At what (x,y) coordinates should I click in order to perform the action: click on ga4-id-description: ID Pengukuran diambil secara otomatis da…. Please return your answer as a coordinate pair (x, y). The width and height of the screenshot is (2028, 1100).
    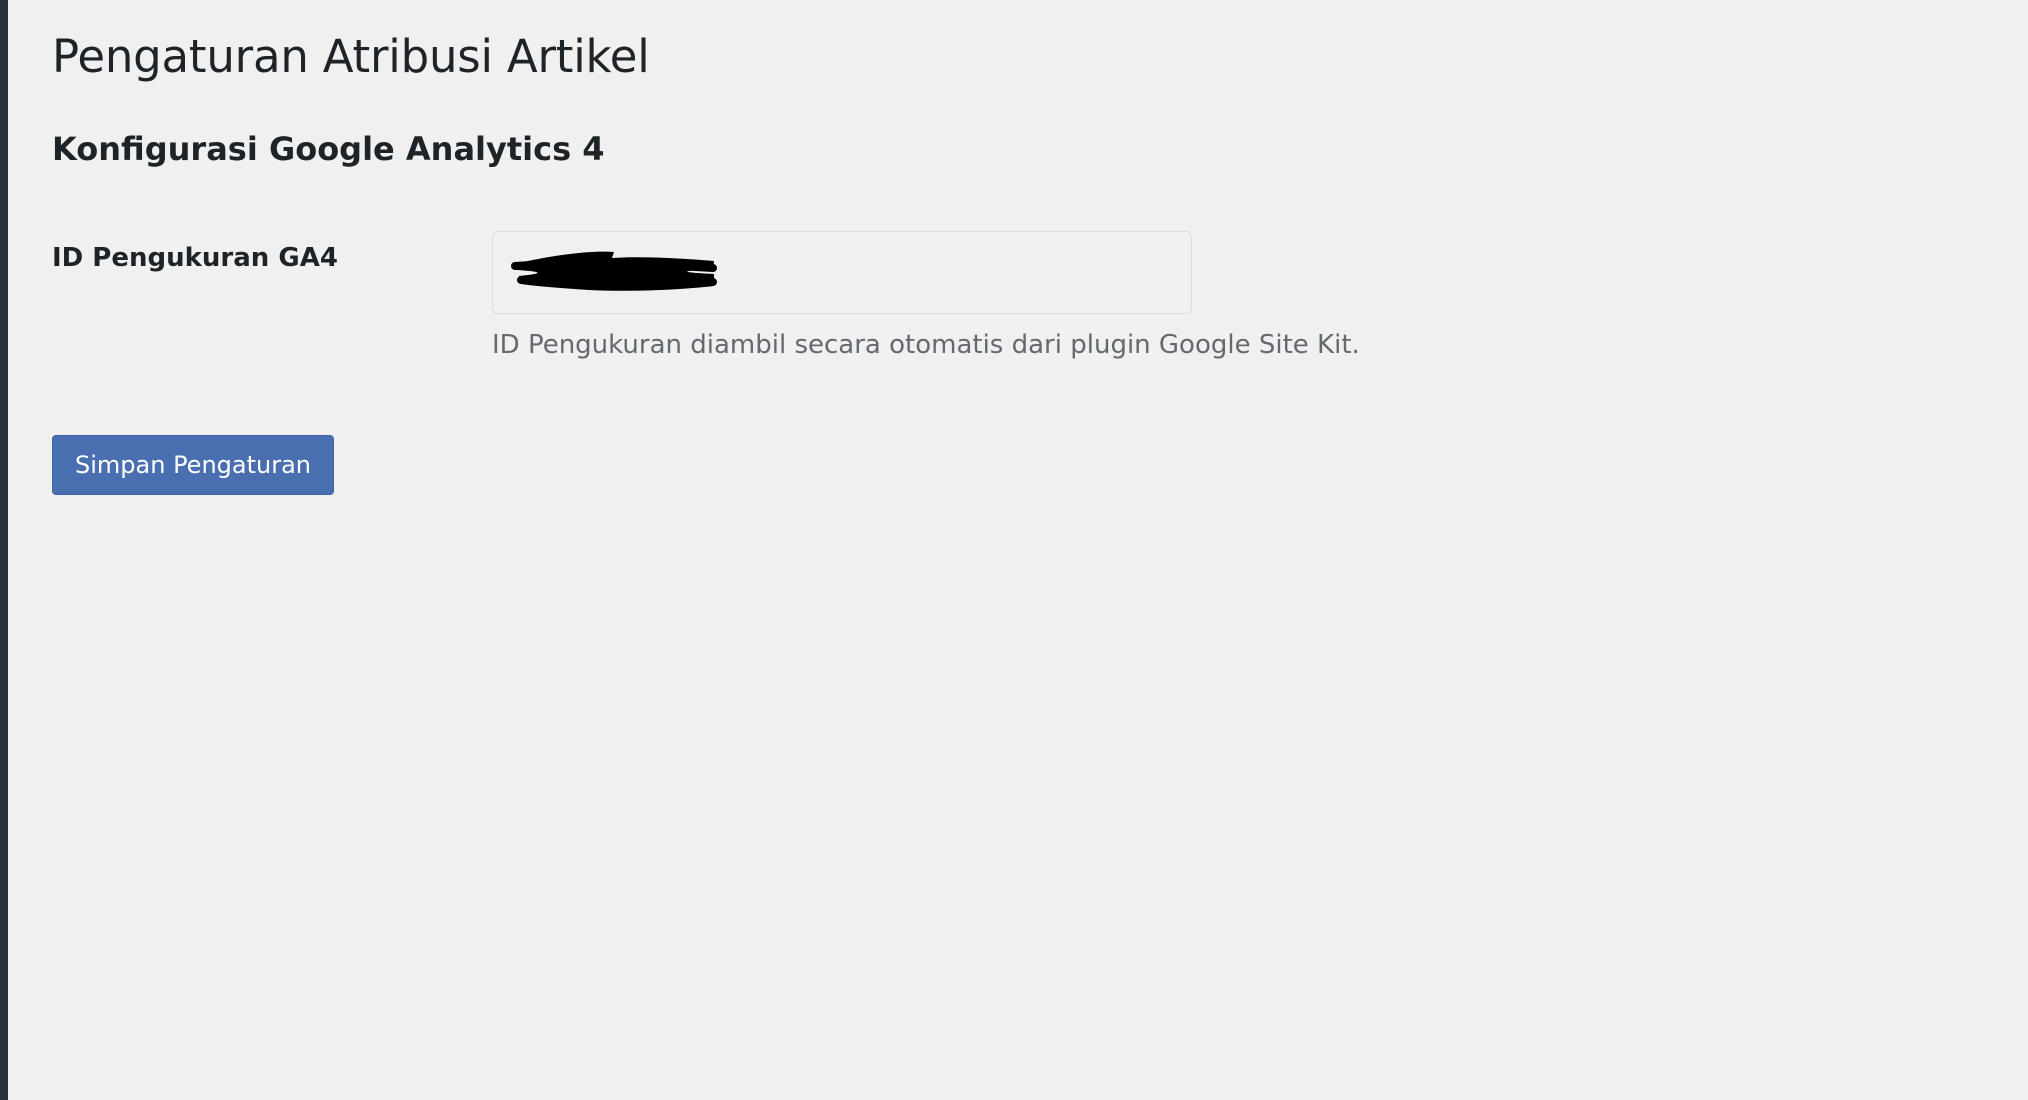
    Looking at the image, I should click on (926, 345).